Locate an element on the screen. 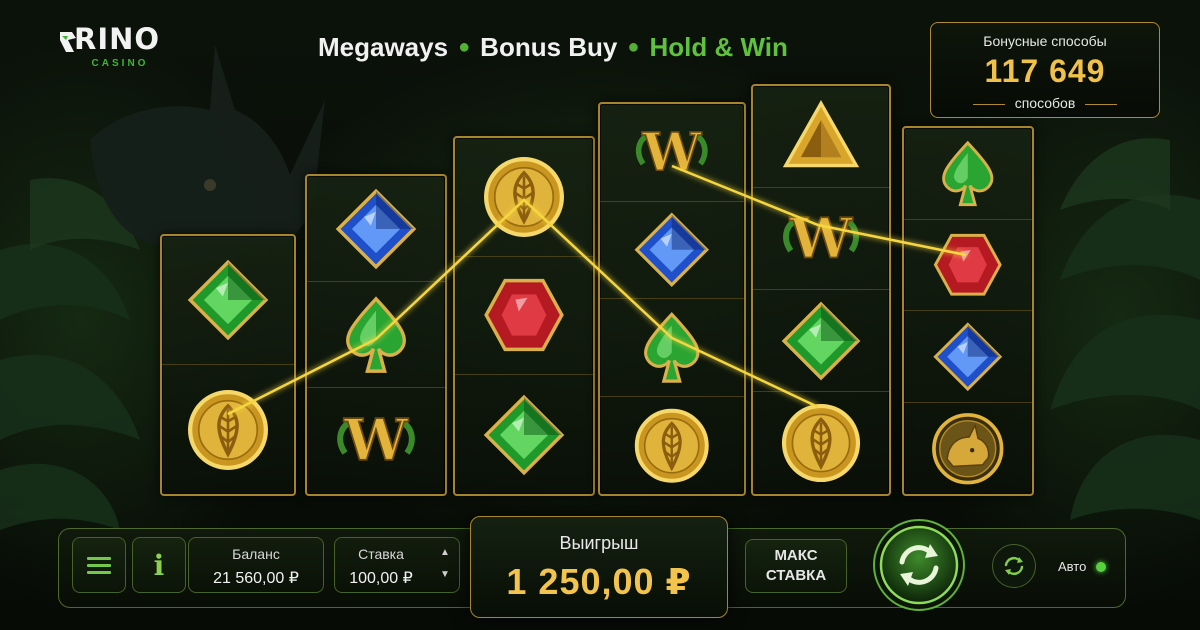 The width and height of the screenshot is (1200, 630). menu-icon is located at coordinates (99, 565).